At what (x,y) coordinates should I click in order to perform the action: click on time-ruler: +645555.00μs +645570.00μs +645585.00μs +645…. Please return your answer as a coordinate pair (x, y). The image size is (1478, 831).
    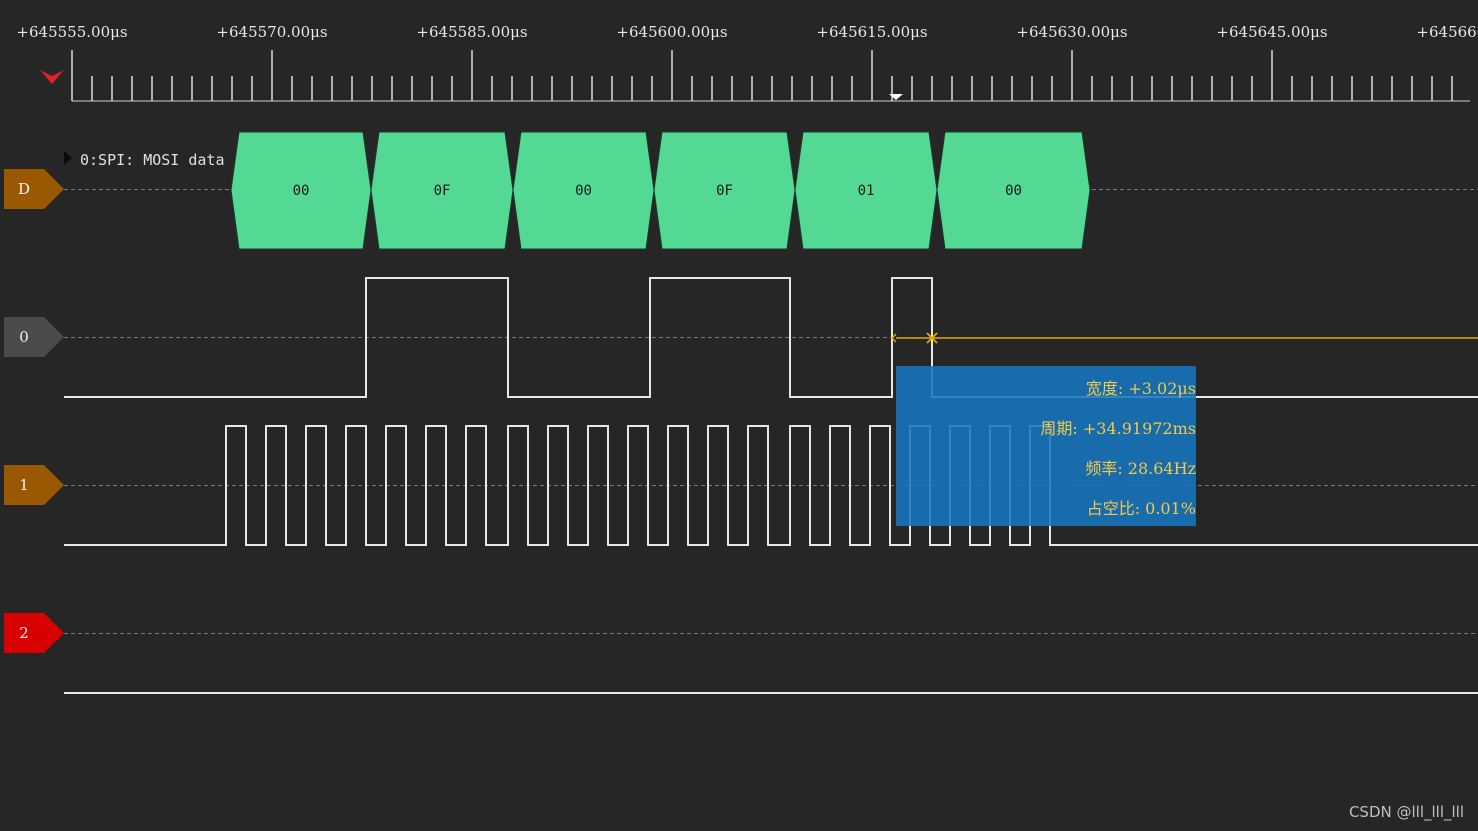
    Looking at the image, I should click on (747, 62).